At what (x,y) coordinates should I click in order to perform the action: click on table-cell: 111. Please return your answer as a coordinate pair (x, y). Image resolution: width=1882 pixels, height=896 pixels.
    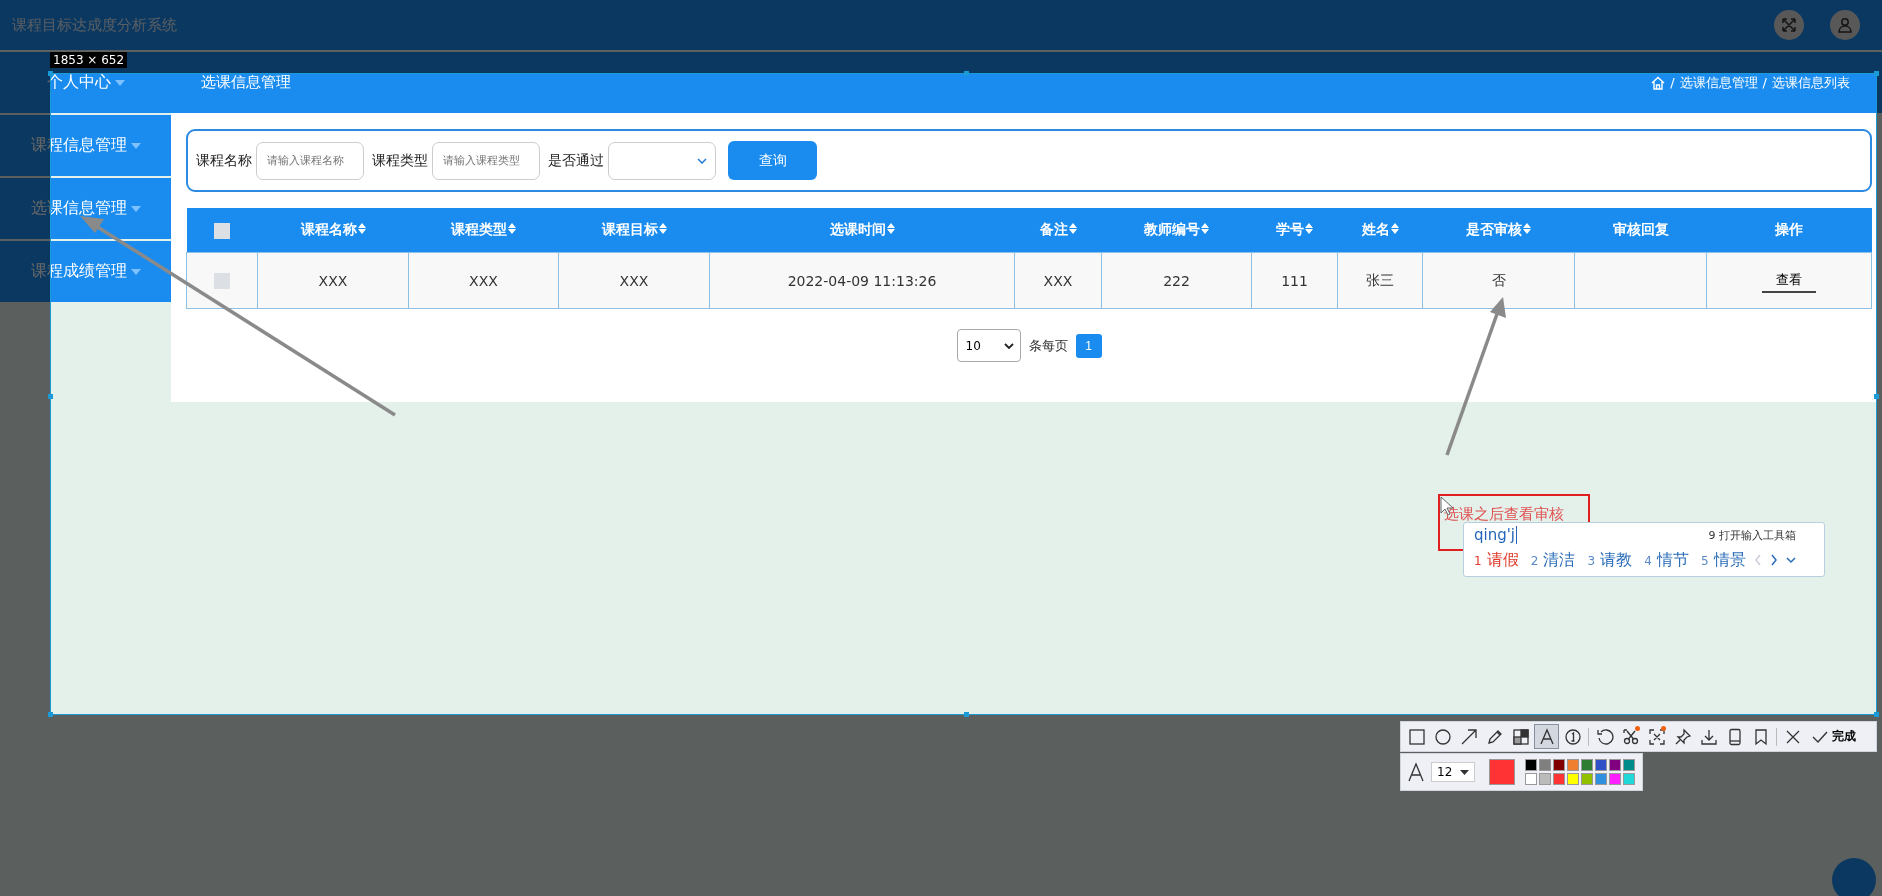
    Looking at the image, I should click on (1294, 280).